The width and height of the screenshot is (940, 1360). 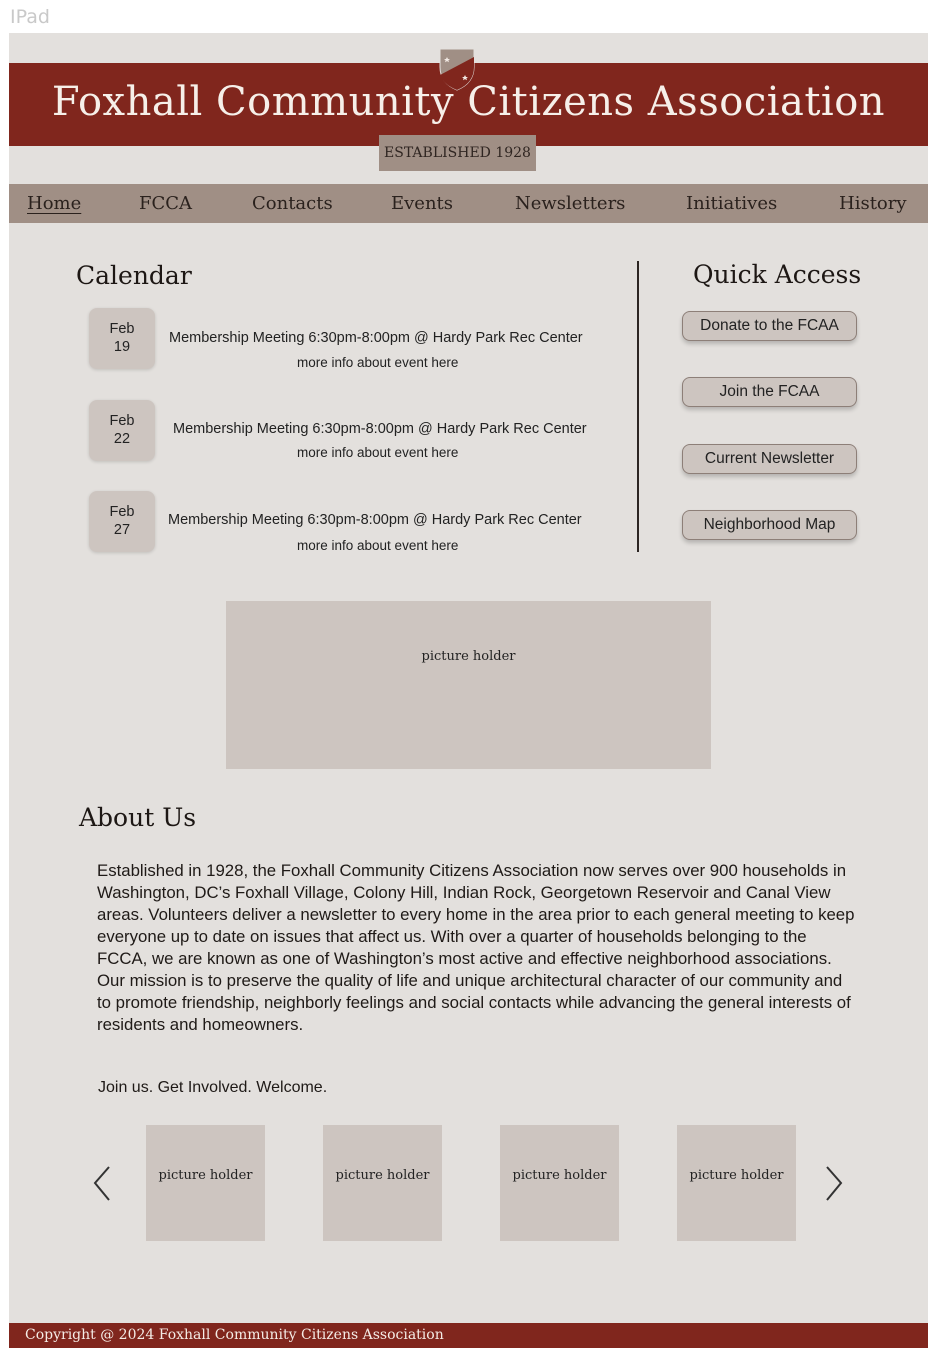 I want to click on donate-button: Donate to the FCAA, so click(x=769, y=326).